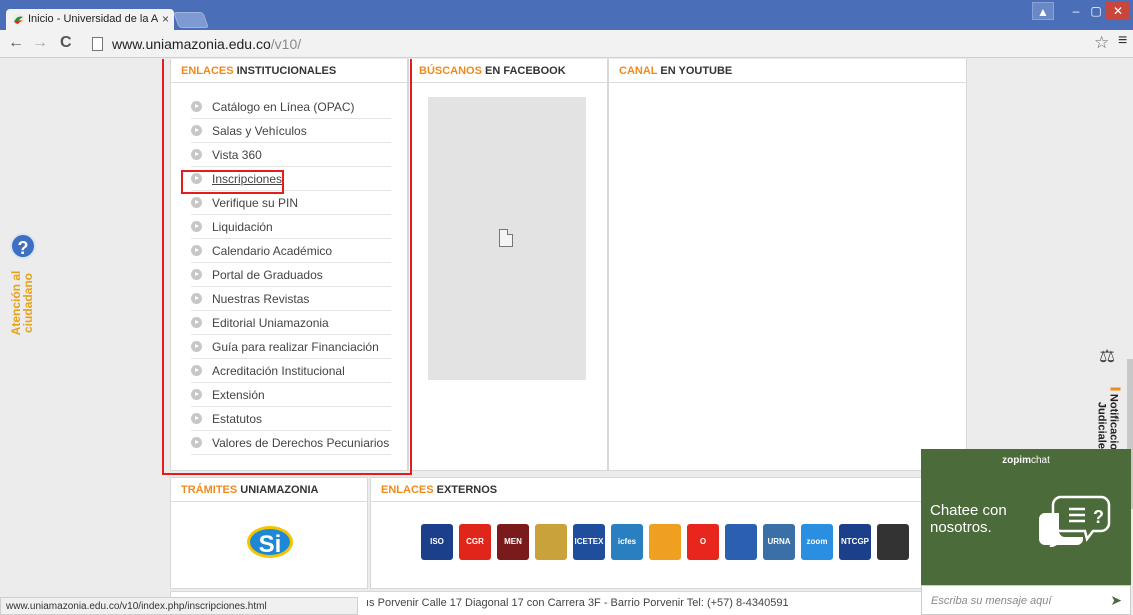 The width and height of the screenshot is (1133, 615). I want to click on tab-title: Inicio - Universidad de la A, so click(93, 19).